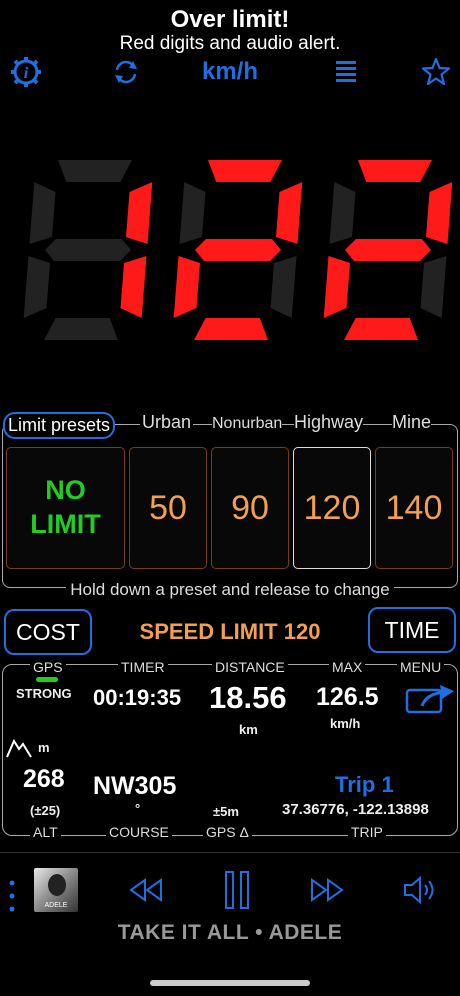 The image size is (460, 996). Describe the element at coordinates (230, 932) in the screenshot. I see `now-playing-title: TAKE IT ALL • ADELE` at that location.